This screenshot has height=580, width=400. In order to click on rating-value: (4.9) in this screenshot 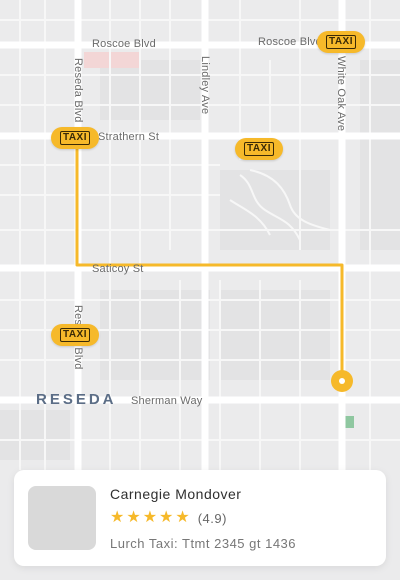, I will do `click(212, 518)`.